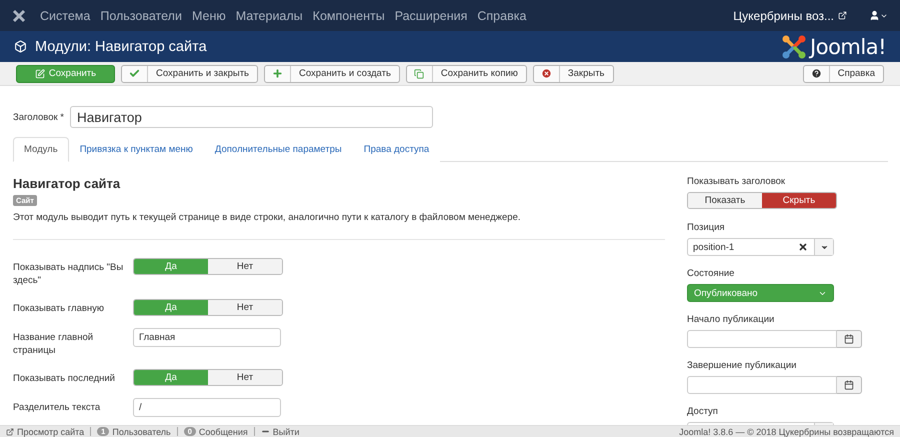 This screenshot has width=900, height=437. What do you see at coordinates (134, 73) in the screenshot?
I see `check-icon` at bounding box center [134, 73].